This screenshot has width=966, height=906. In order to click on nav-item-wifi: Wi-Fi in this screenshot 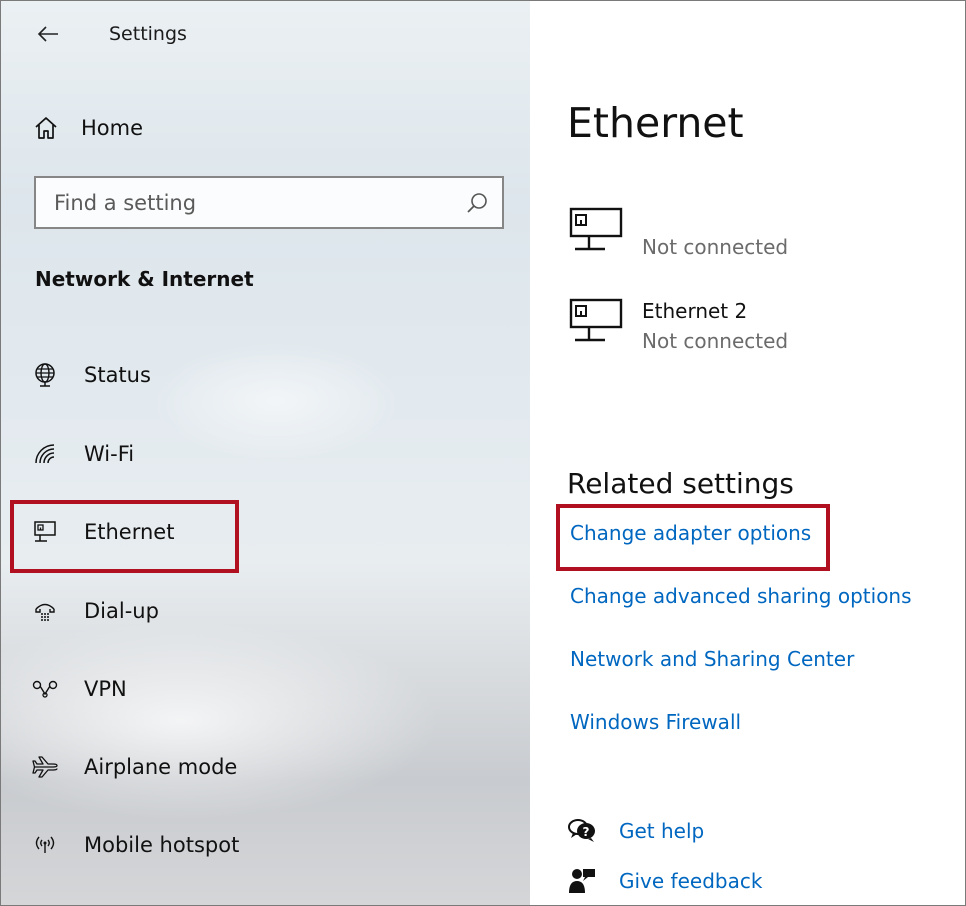, I will do `click(171, 454)`.